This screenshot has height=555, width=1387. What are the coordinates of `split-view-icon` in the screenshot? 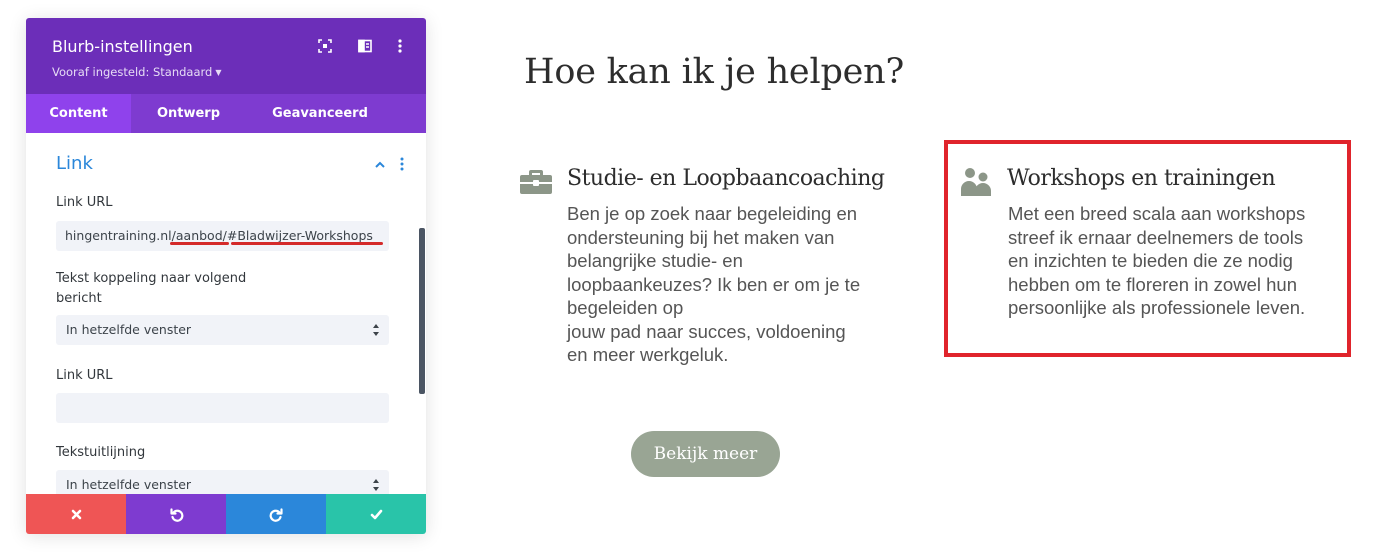 It's located at (365, 46).